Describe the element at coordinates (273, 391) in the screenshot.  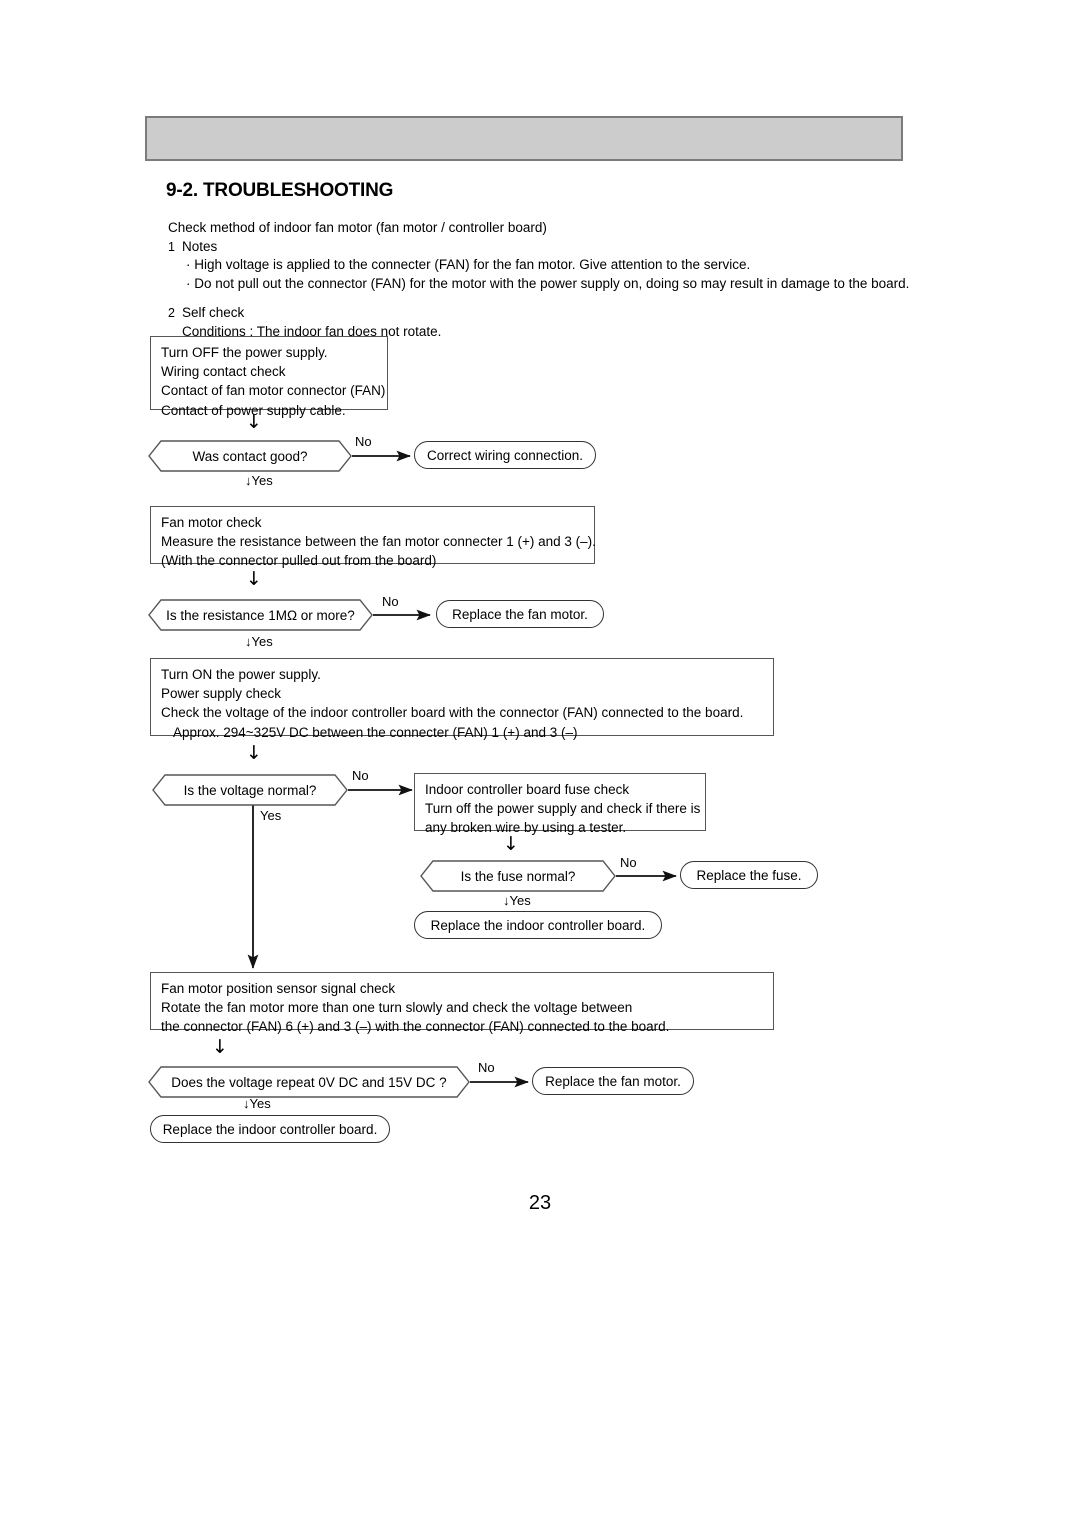
I see `step-line: Contact of fan motor connector (FAN)` at that location.